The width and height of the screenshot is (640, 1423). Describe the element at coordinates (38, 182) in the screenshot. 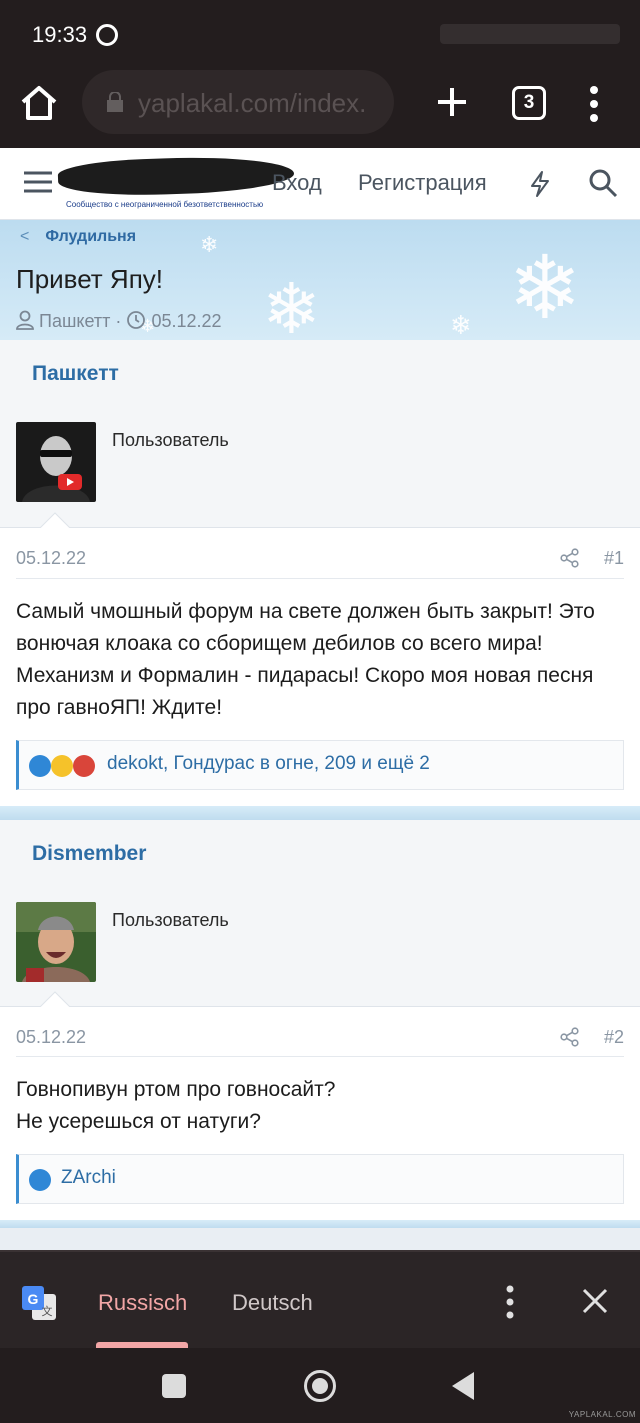

I see `hamburger-menu-icon` at that location.